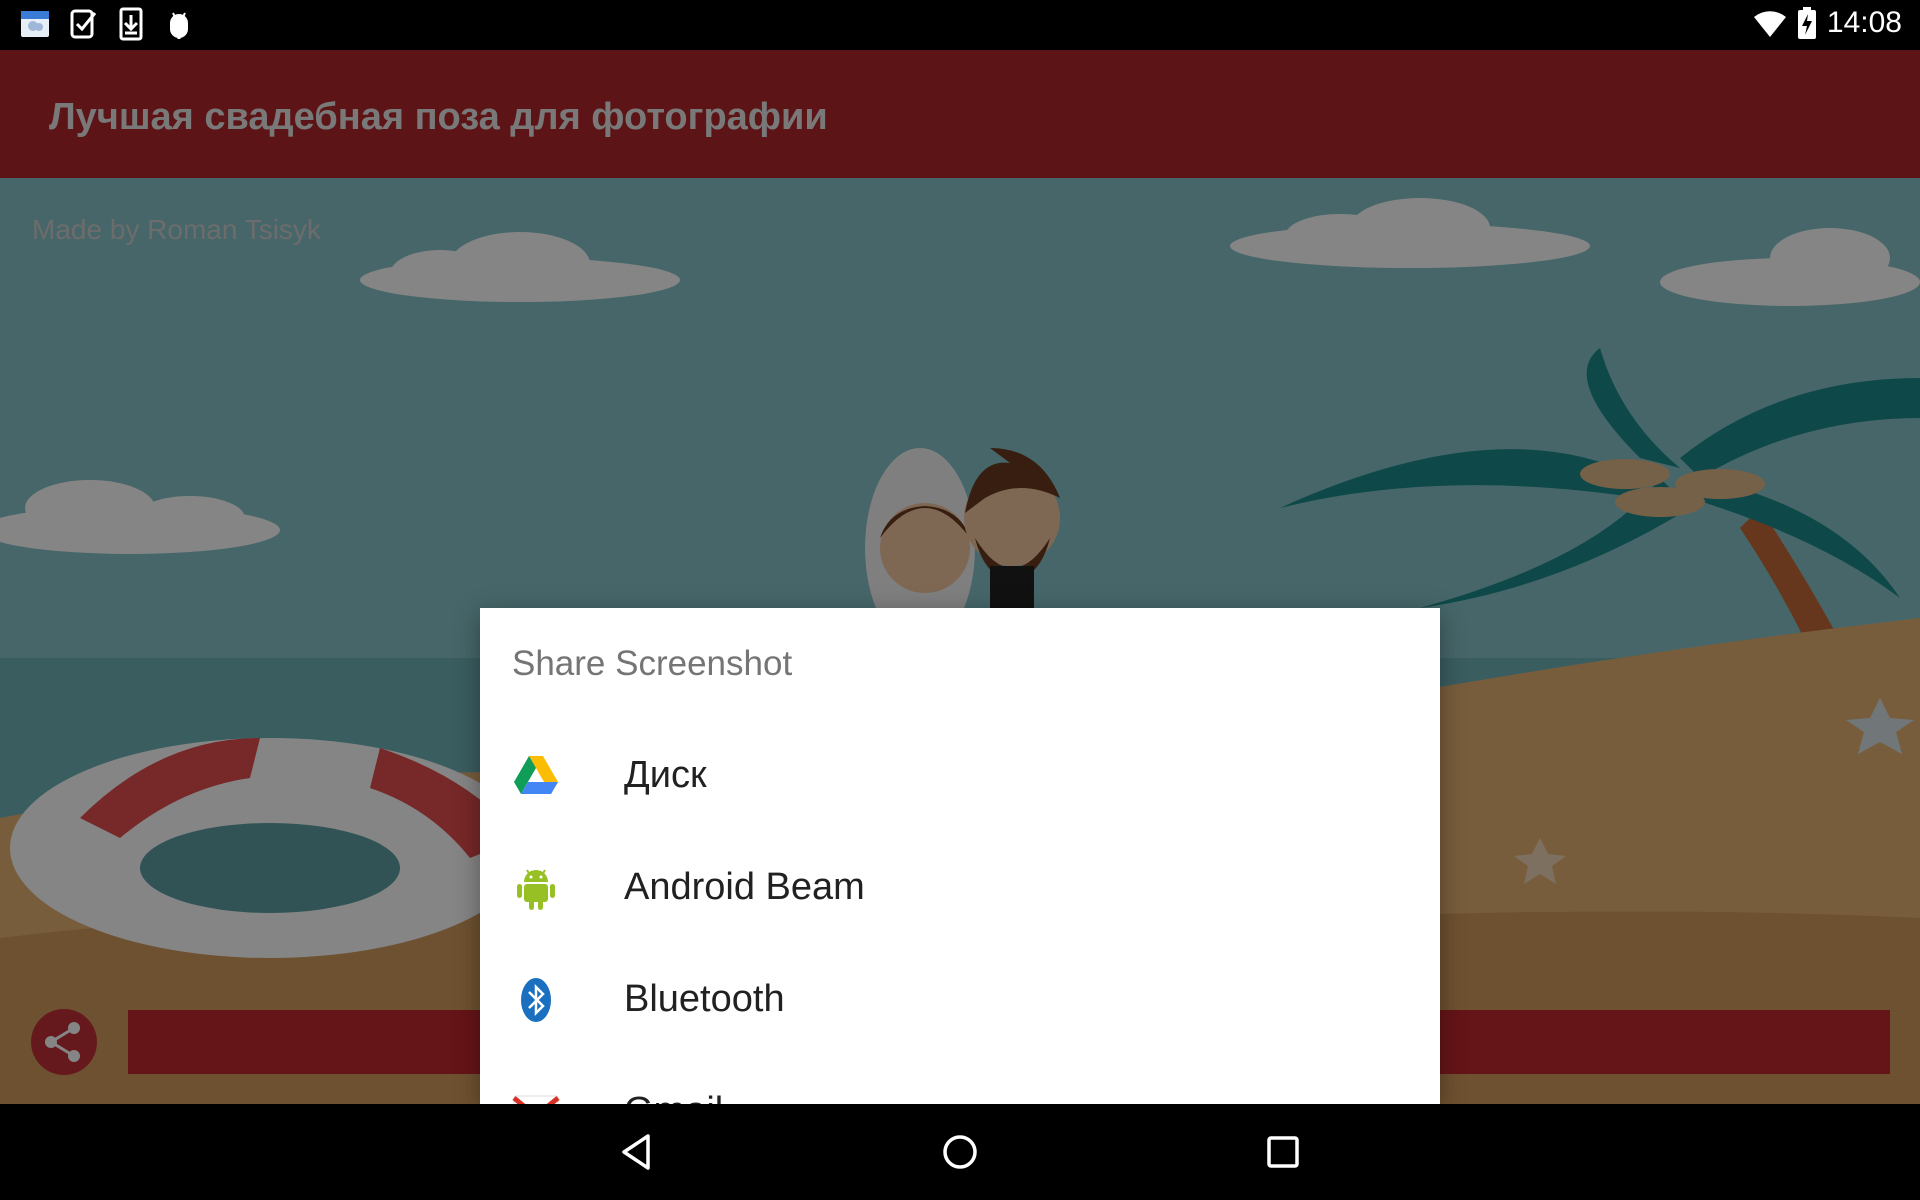 This screenshot has height=1200, width=1920. What do you see at coordinates (179, 25) in the screenshot?
I see `android-debug-icon` at bounding box center [179, 25].